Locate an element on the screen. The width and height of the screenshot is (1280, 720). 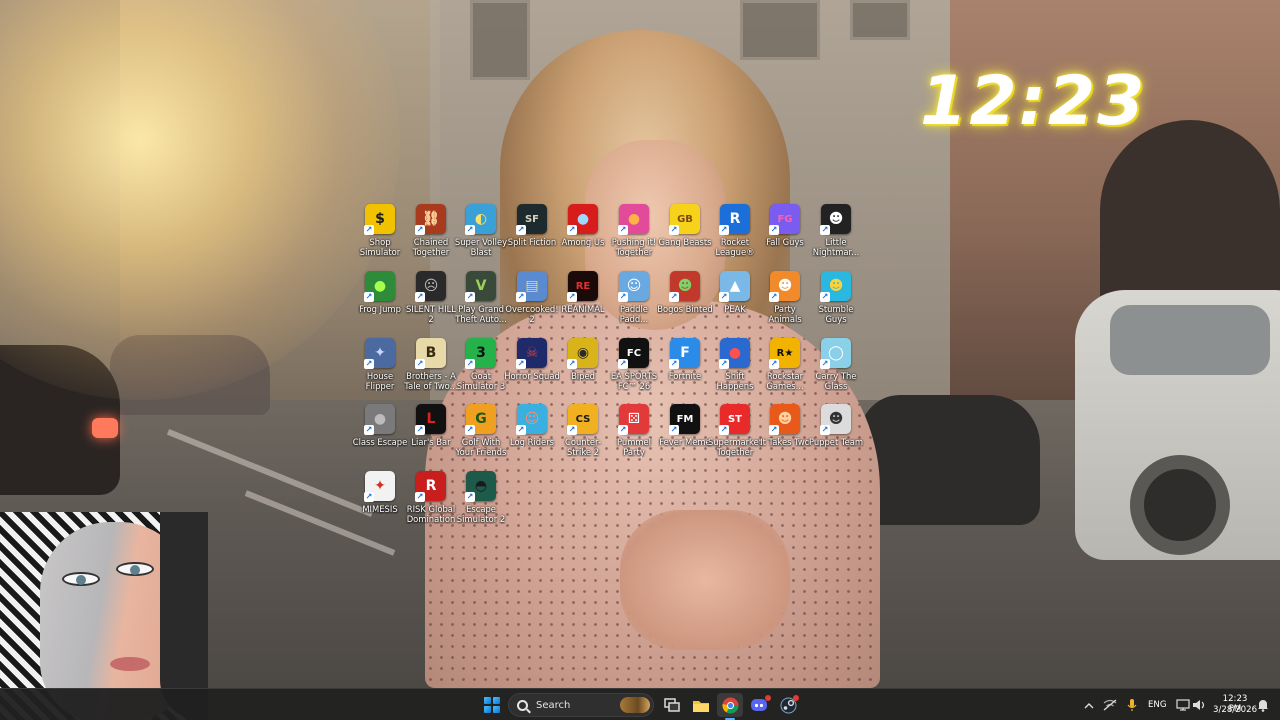
desktop-icon-silent-hill-2: ☹ ↗ SILENT HILL 2 is located at coordinates (431, 302).